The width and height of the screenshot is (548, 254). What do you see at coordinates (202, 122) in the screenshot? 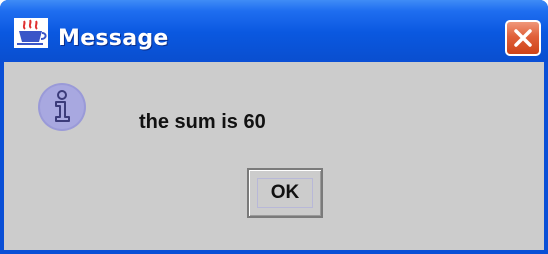
I see `message-text: the sum is 60` at bounding box center [202, 122].